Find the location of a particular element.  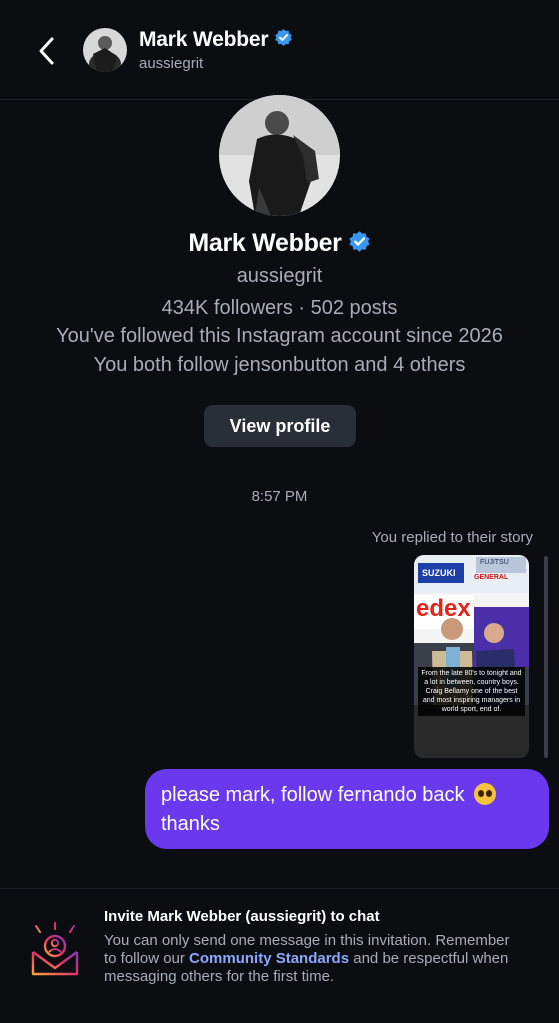

view-profile-button: View profile is located at coordinates (280, 426).